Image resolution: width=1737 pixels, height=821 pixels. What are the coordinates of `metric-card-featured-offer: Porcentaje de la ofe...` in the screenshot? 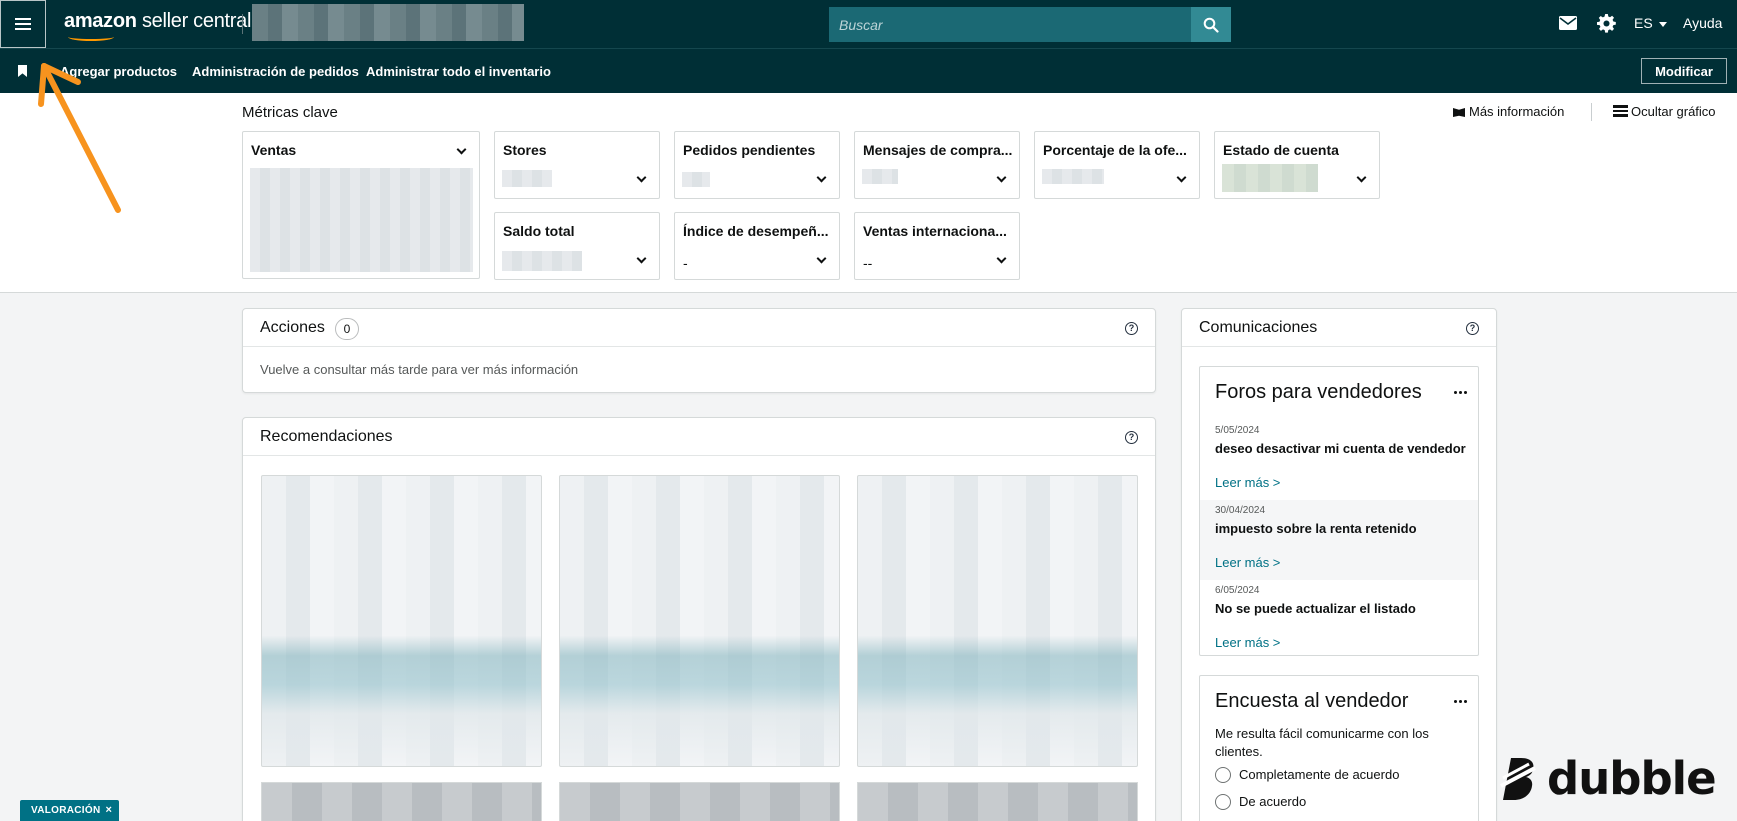 It's located at (1117, 165).